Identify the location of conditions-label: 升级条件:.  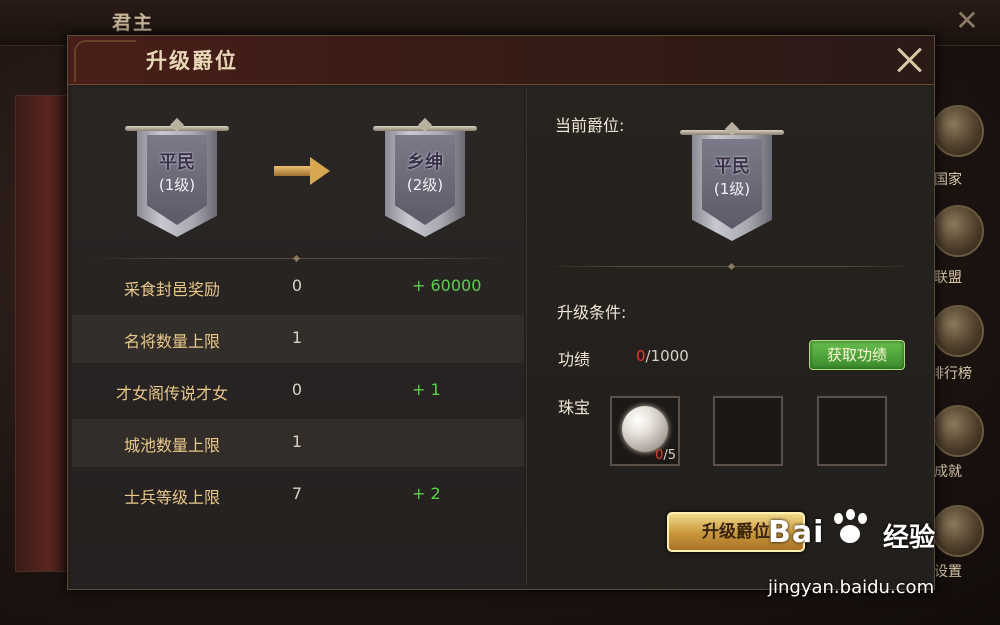
(592, 312).